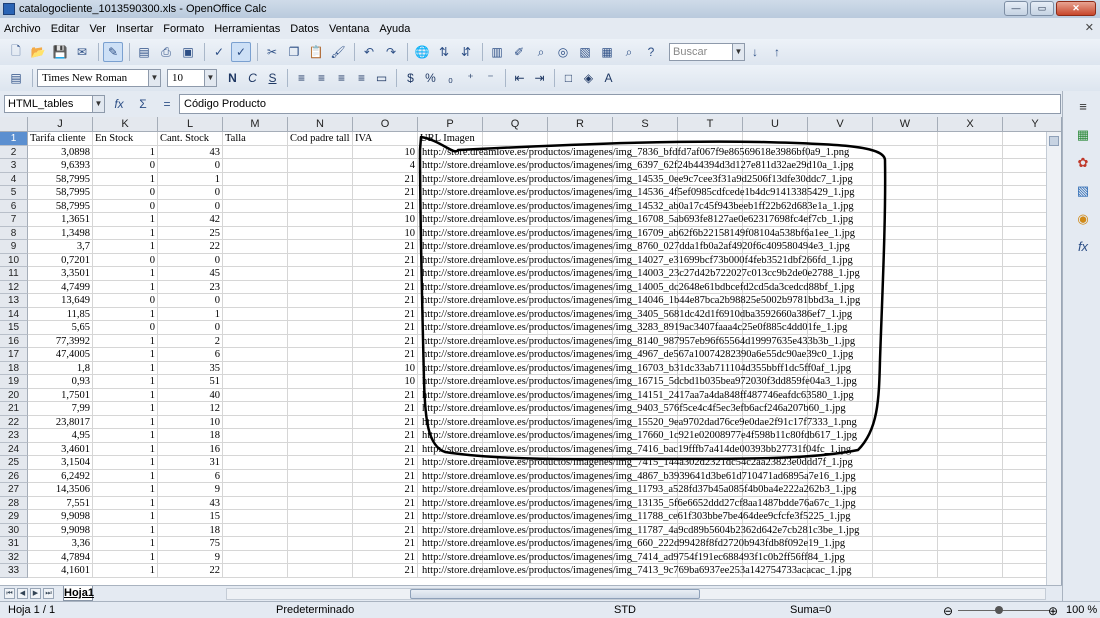 Image resolution: width=1100 pixels, height=618 pixels. Describe the element at coordinates (183, 29) in the screenshot. I see `menu-formato: Formato` at that location.